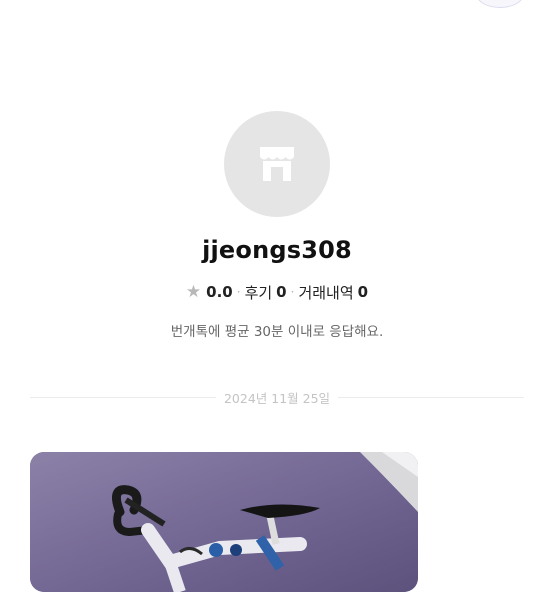 This screenshot has width=554, height=592. What do you see at coordinates (277, 332) in the screenshot?
I see `response-time-note: 번개톡에 평균 30분 이내로 응답해요.` at bounding box center [277, 332].